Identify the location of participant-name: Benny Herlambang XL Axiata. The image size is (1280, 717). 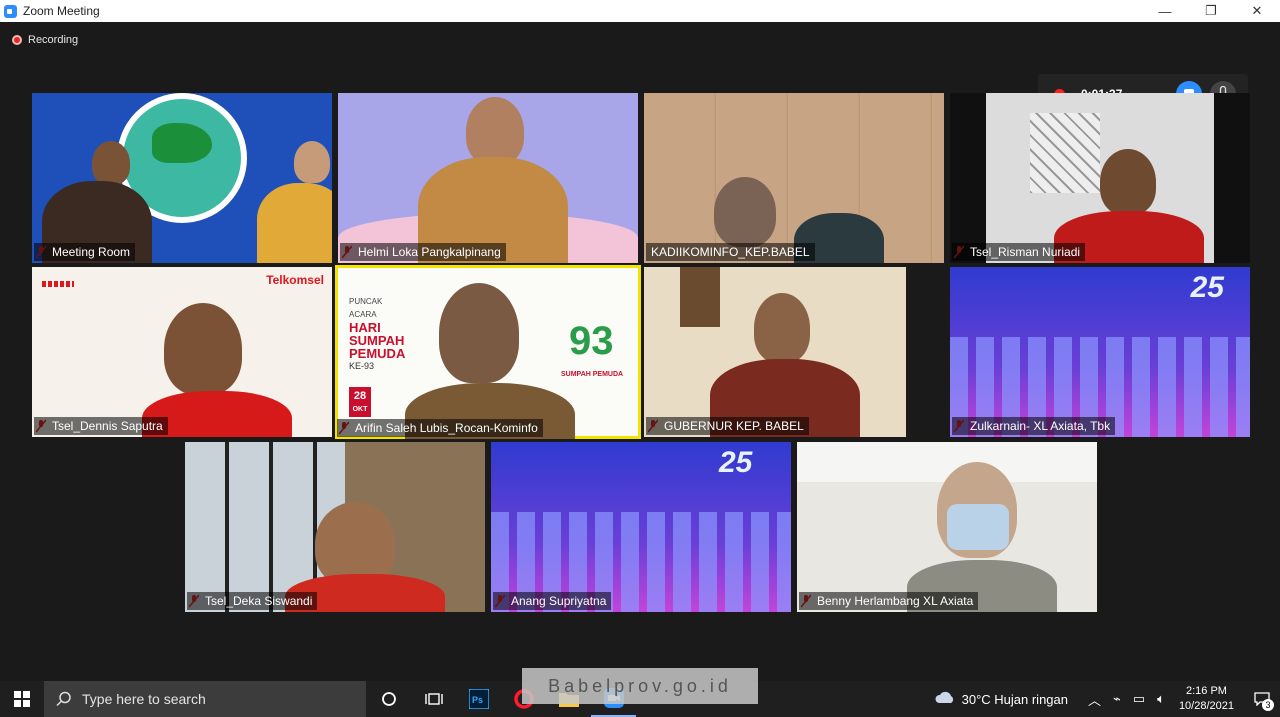
(889, 601).